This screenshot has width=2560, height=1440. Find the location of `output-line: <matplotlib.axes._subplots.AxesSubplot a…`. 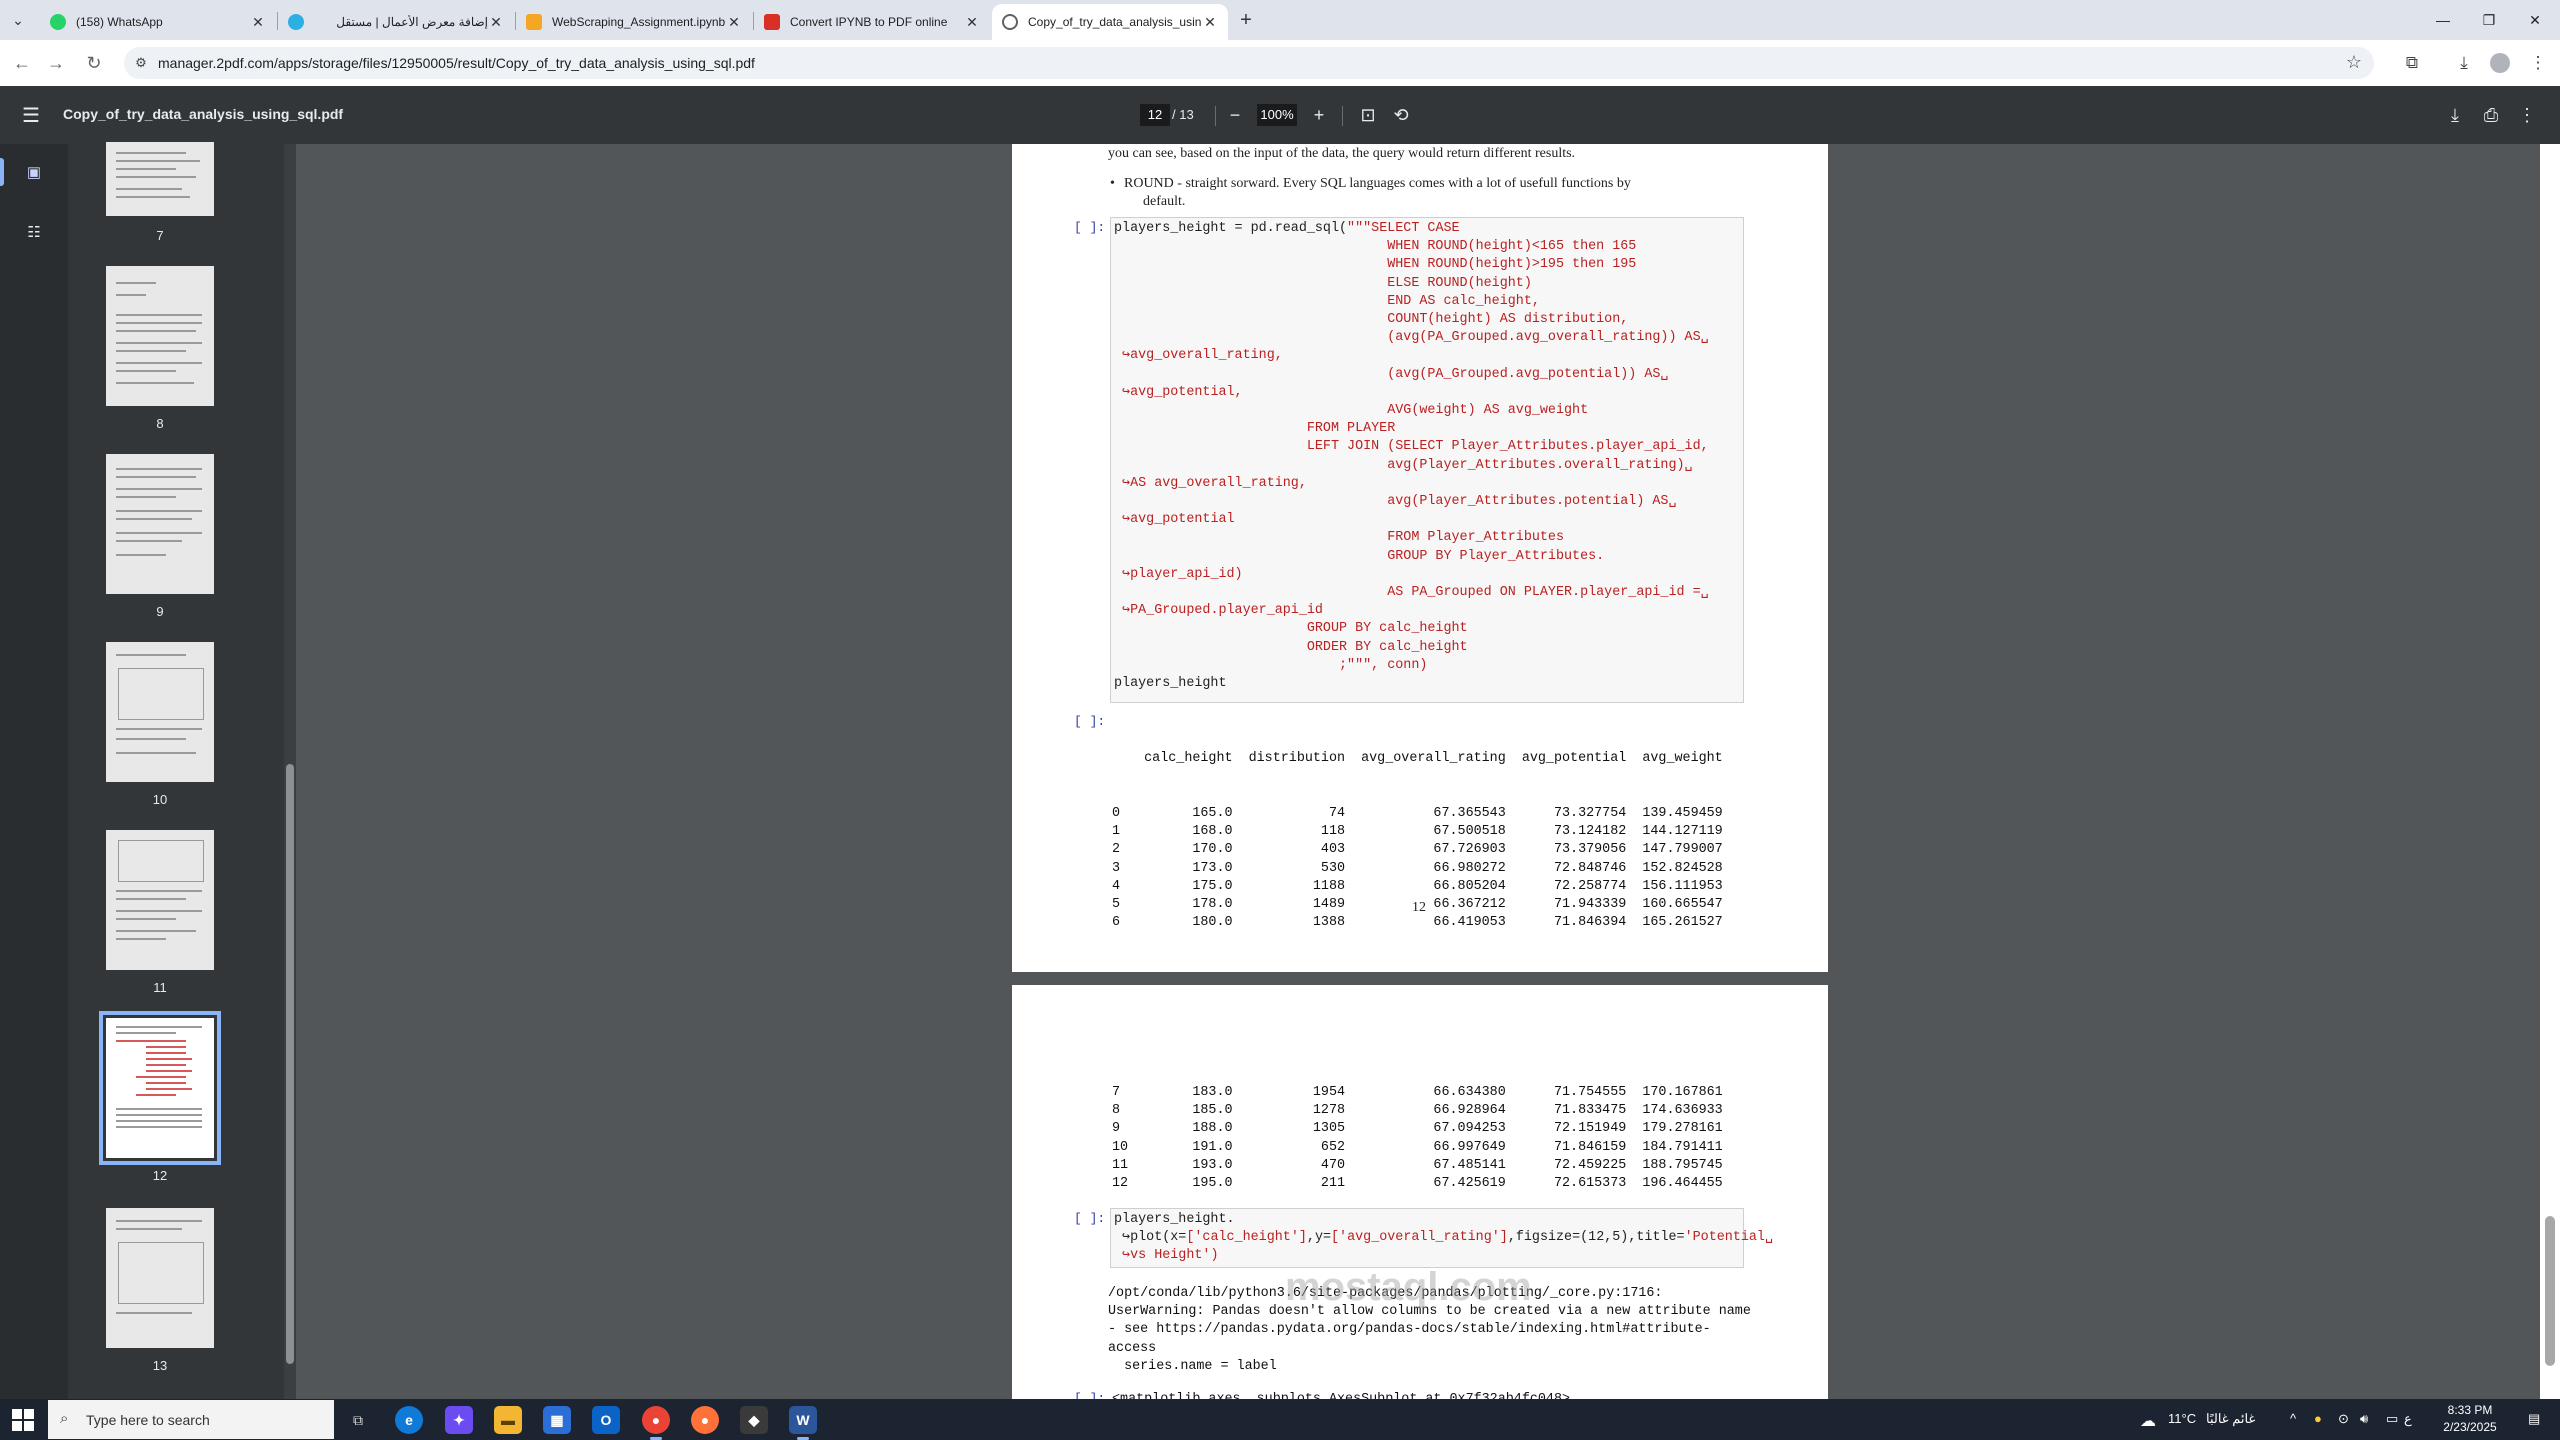

output-line: <matplotlib.axes._subplots.AxesSubplot a… is located at coordinates (1341, 1395).